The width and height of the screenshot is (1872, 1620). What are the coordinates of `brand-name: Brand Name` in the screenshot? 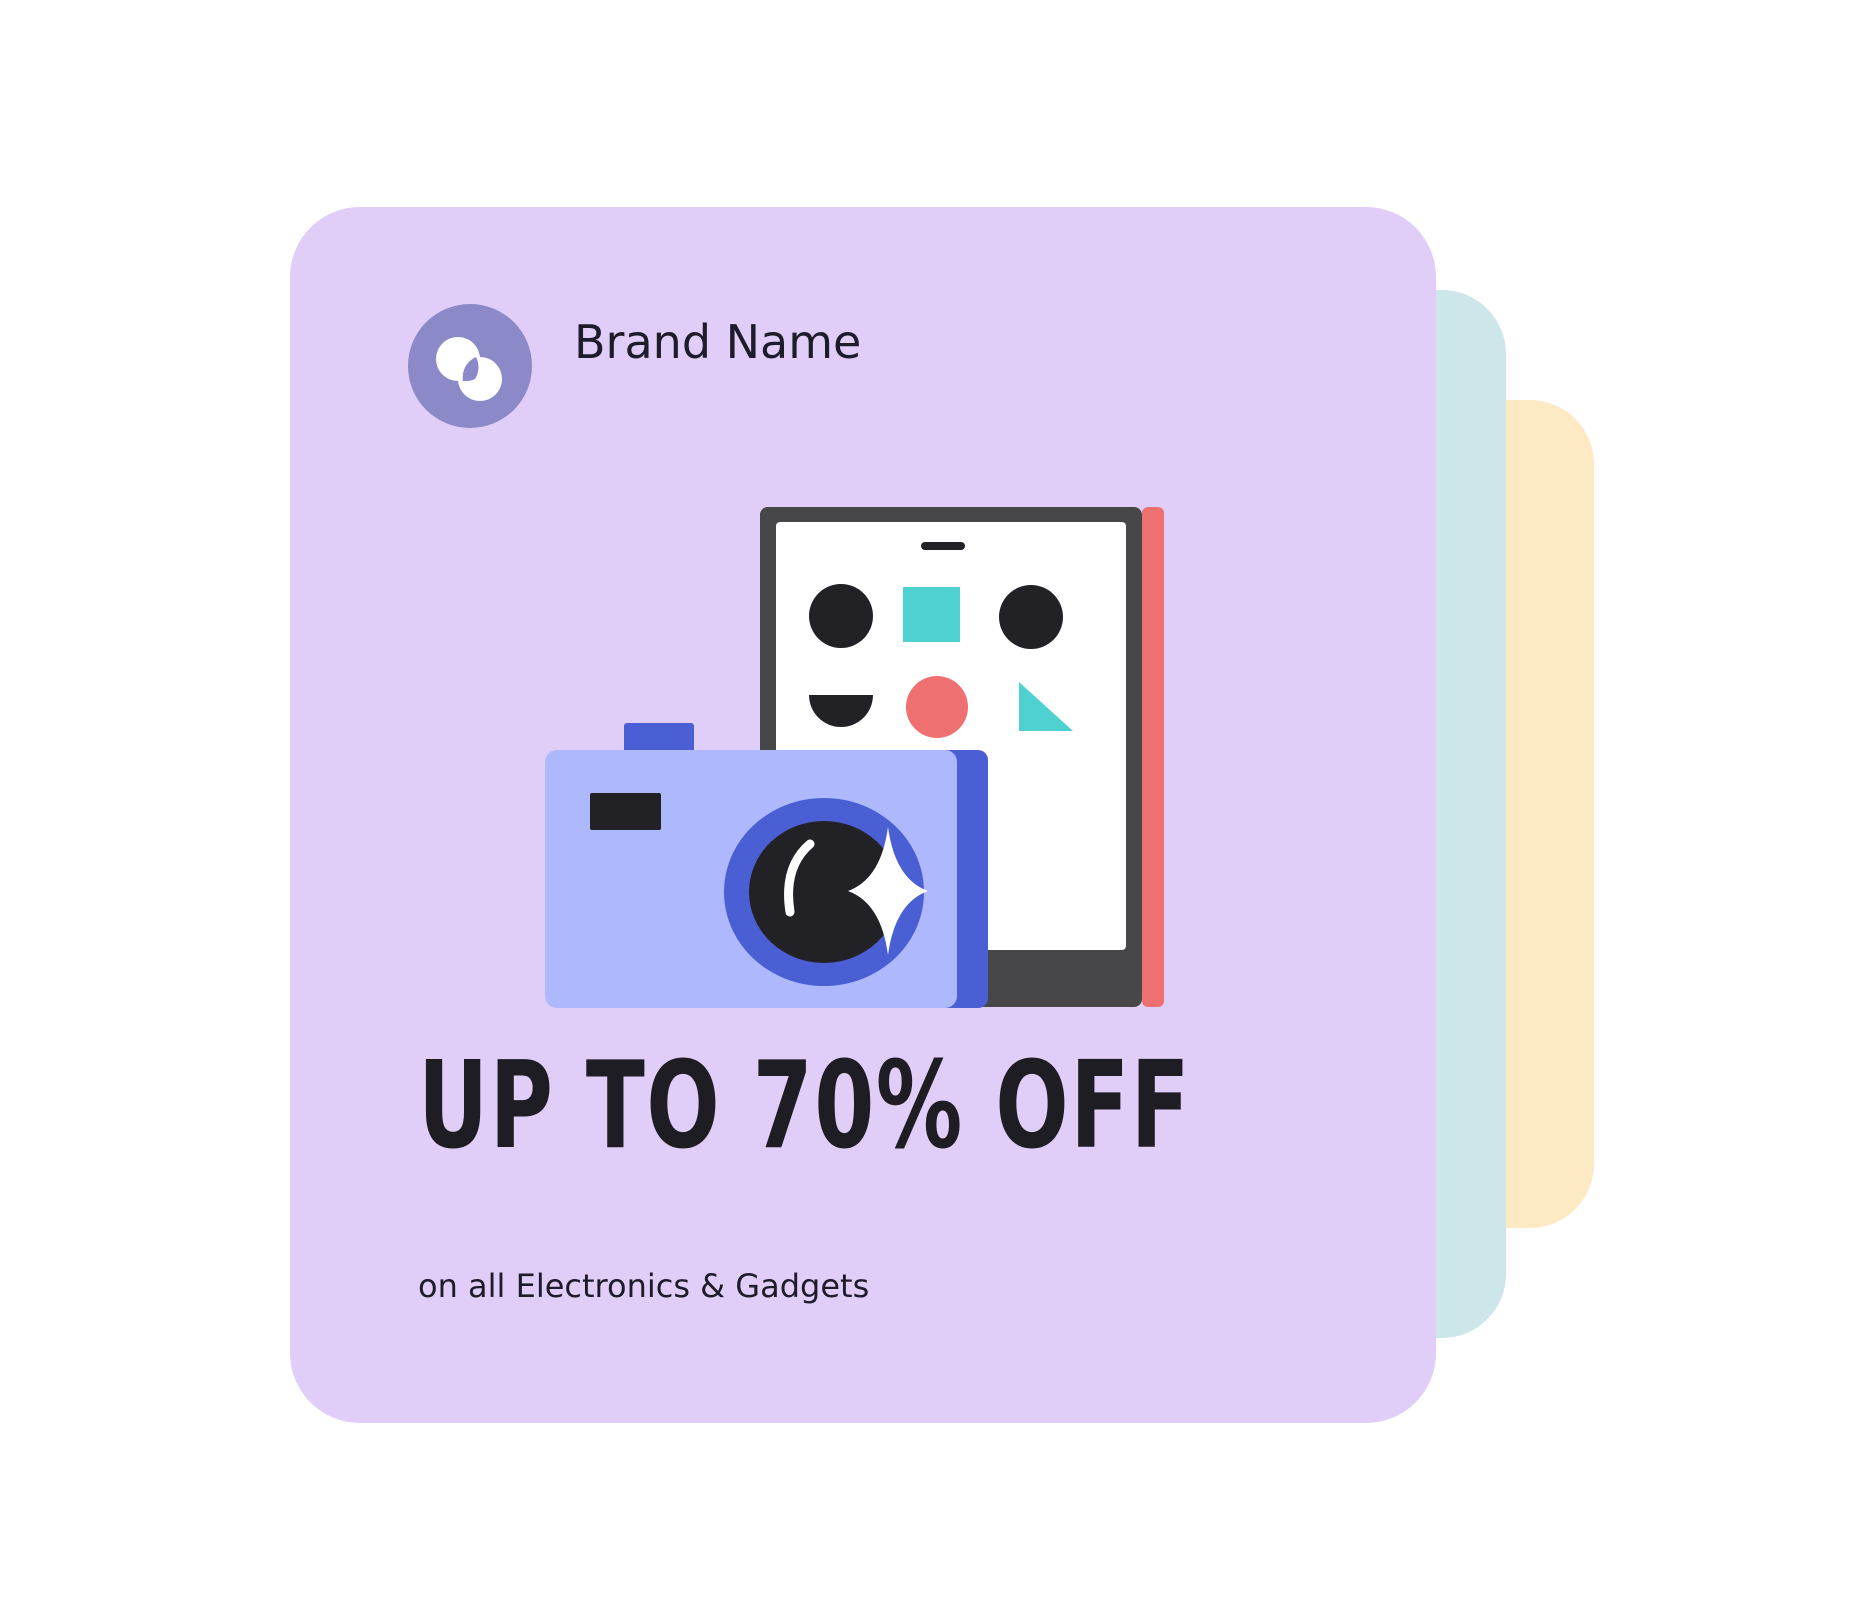 It's located at (718, 342).